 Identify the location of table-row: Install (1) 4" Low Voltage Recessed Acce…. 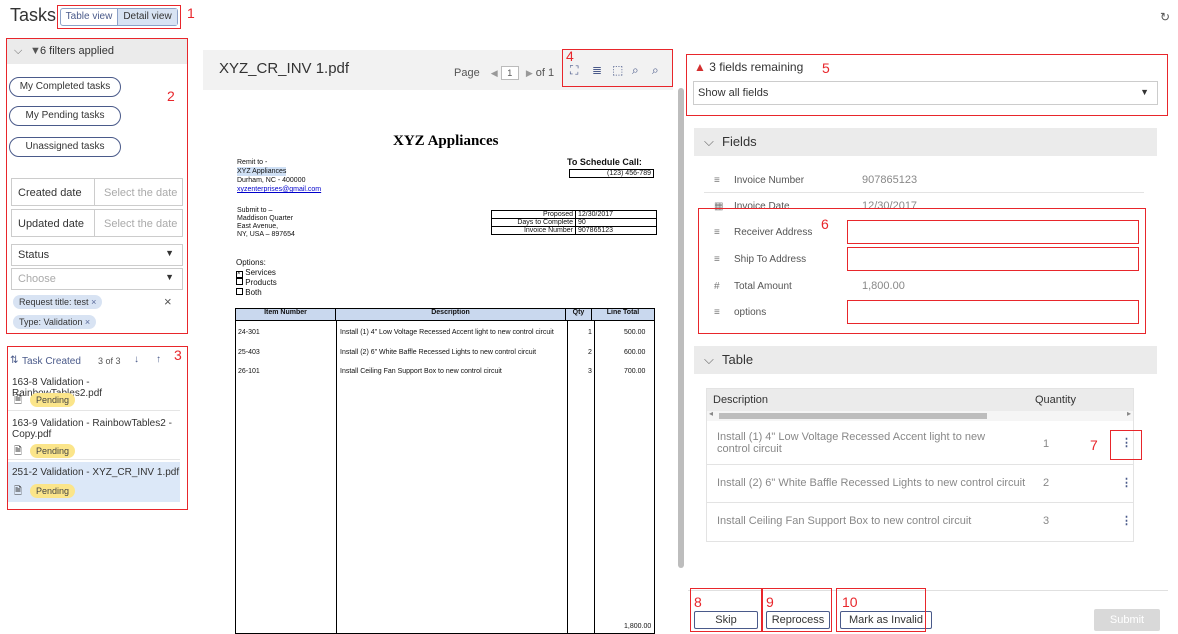
(920, 445).